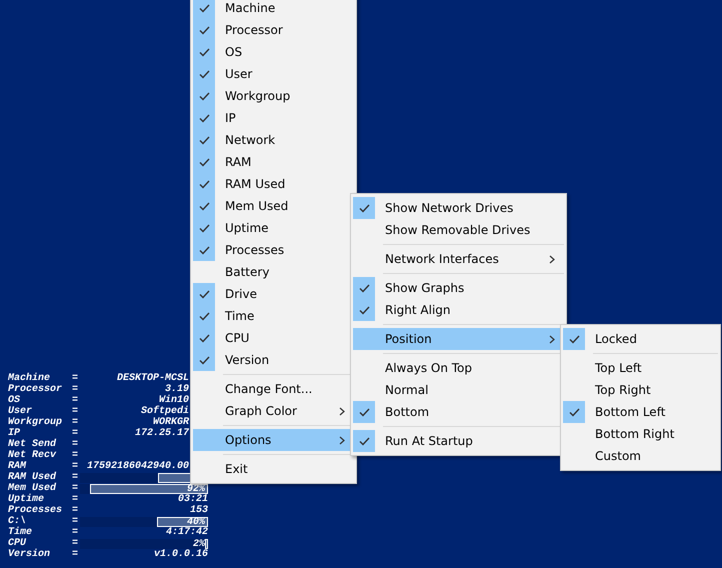 This screenshot has width=722, height=568. I want to click on menu-item: OS, so click(273, 52).